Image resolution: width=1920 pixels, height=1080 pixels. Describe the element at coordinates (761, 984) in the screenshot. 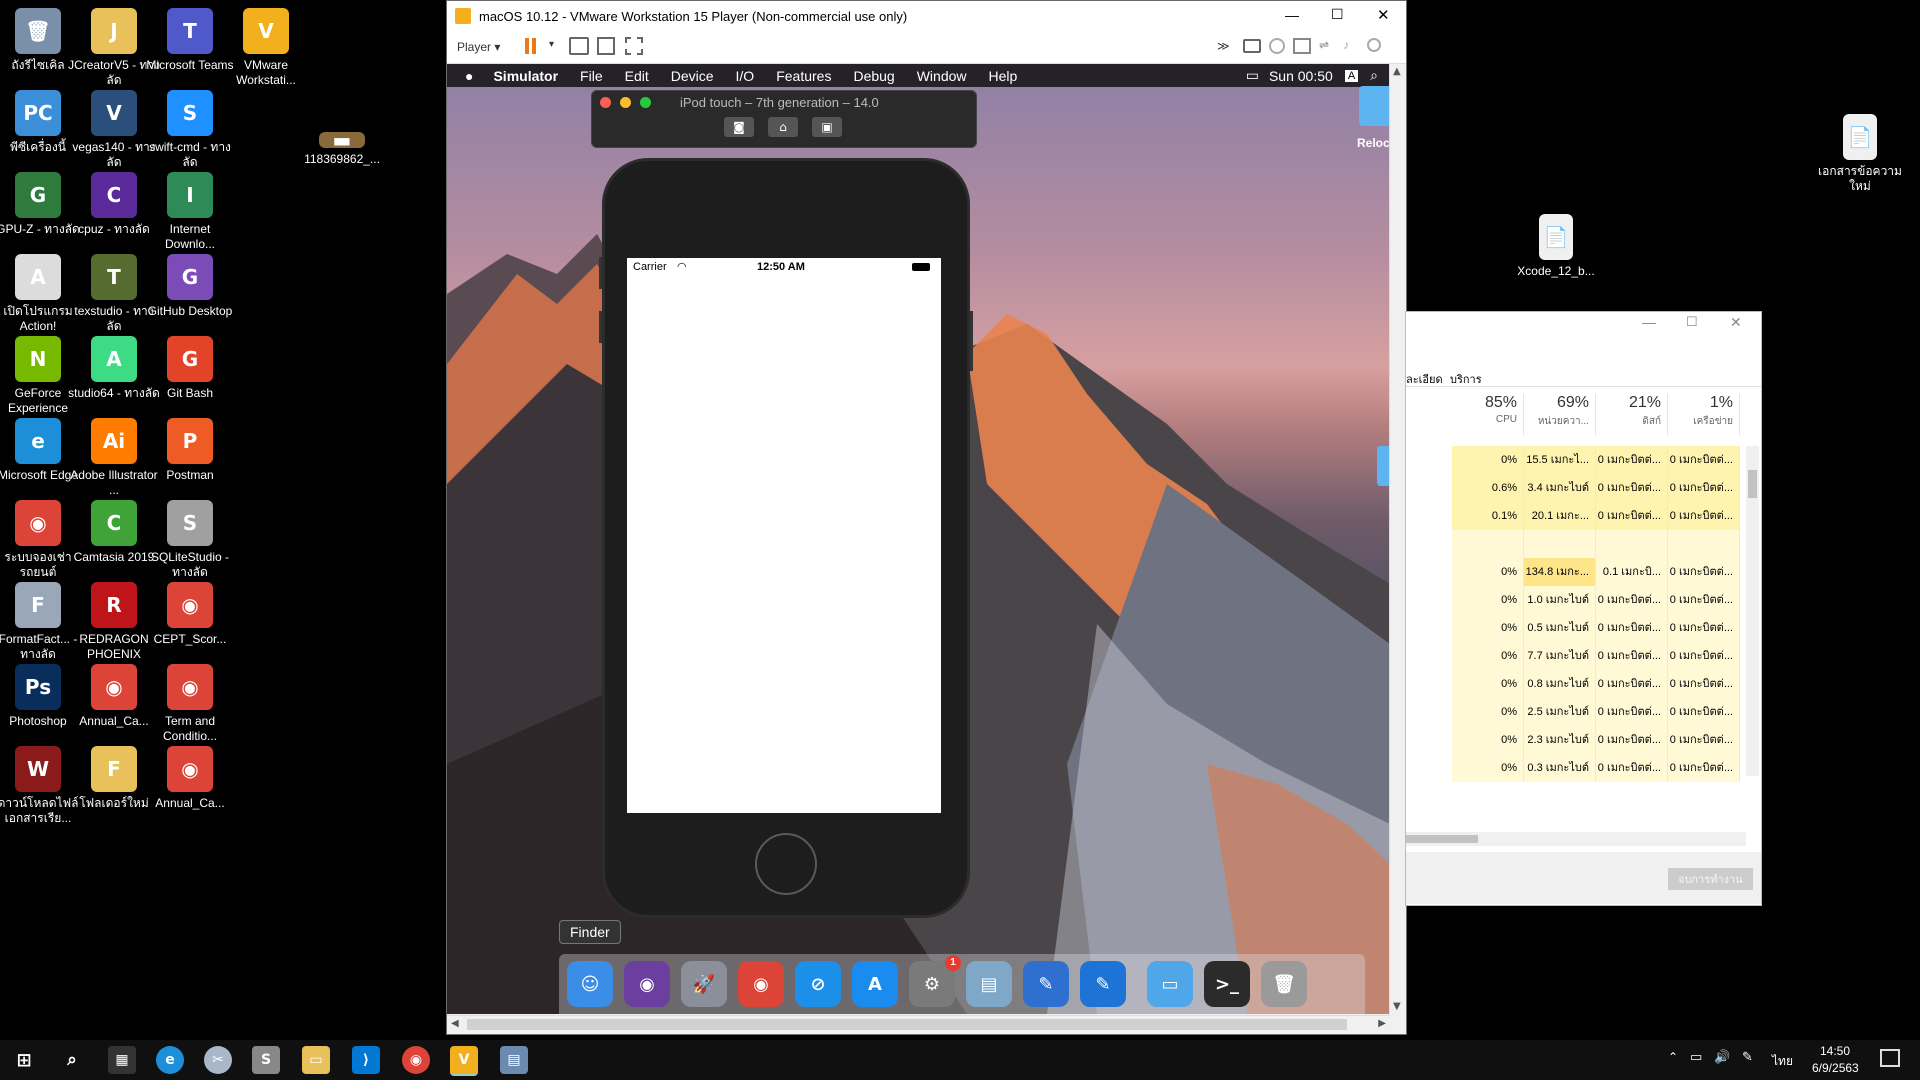

I see `chrome-icon: ◉` at that location.